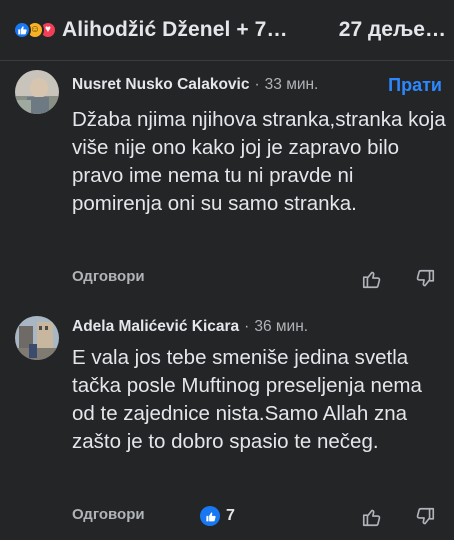  What do you see at coordinates (230, 515) in the screenshot?
I see `like-count-value: 7` at bounding box center [230, 515].